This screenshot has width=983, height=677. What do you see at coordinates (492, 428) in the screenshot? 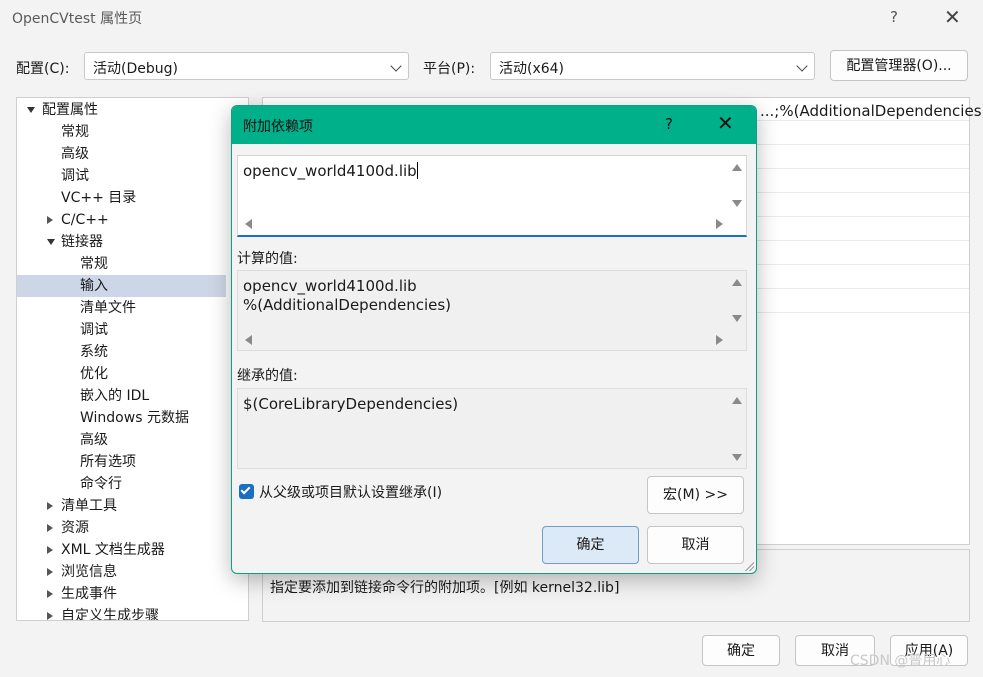
I see `inherited-value-field: $(CoreLibraryDependencies)` at bounding box center [492, 428].